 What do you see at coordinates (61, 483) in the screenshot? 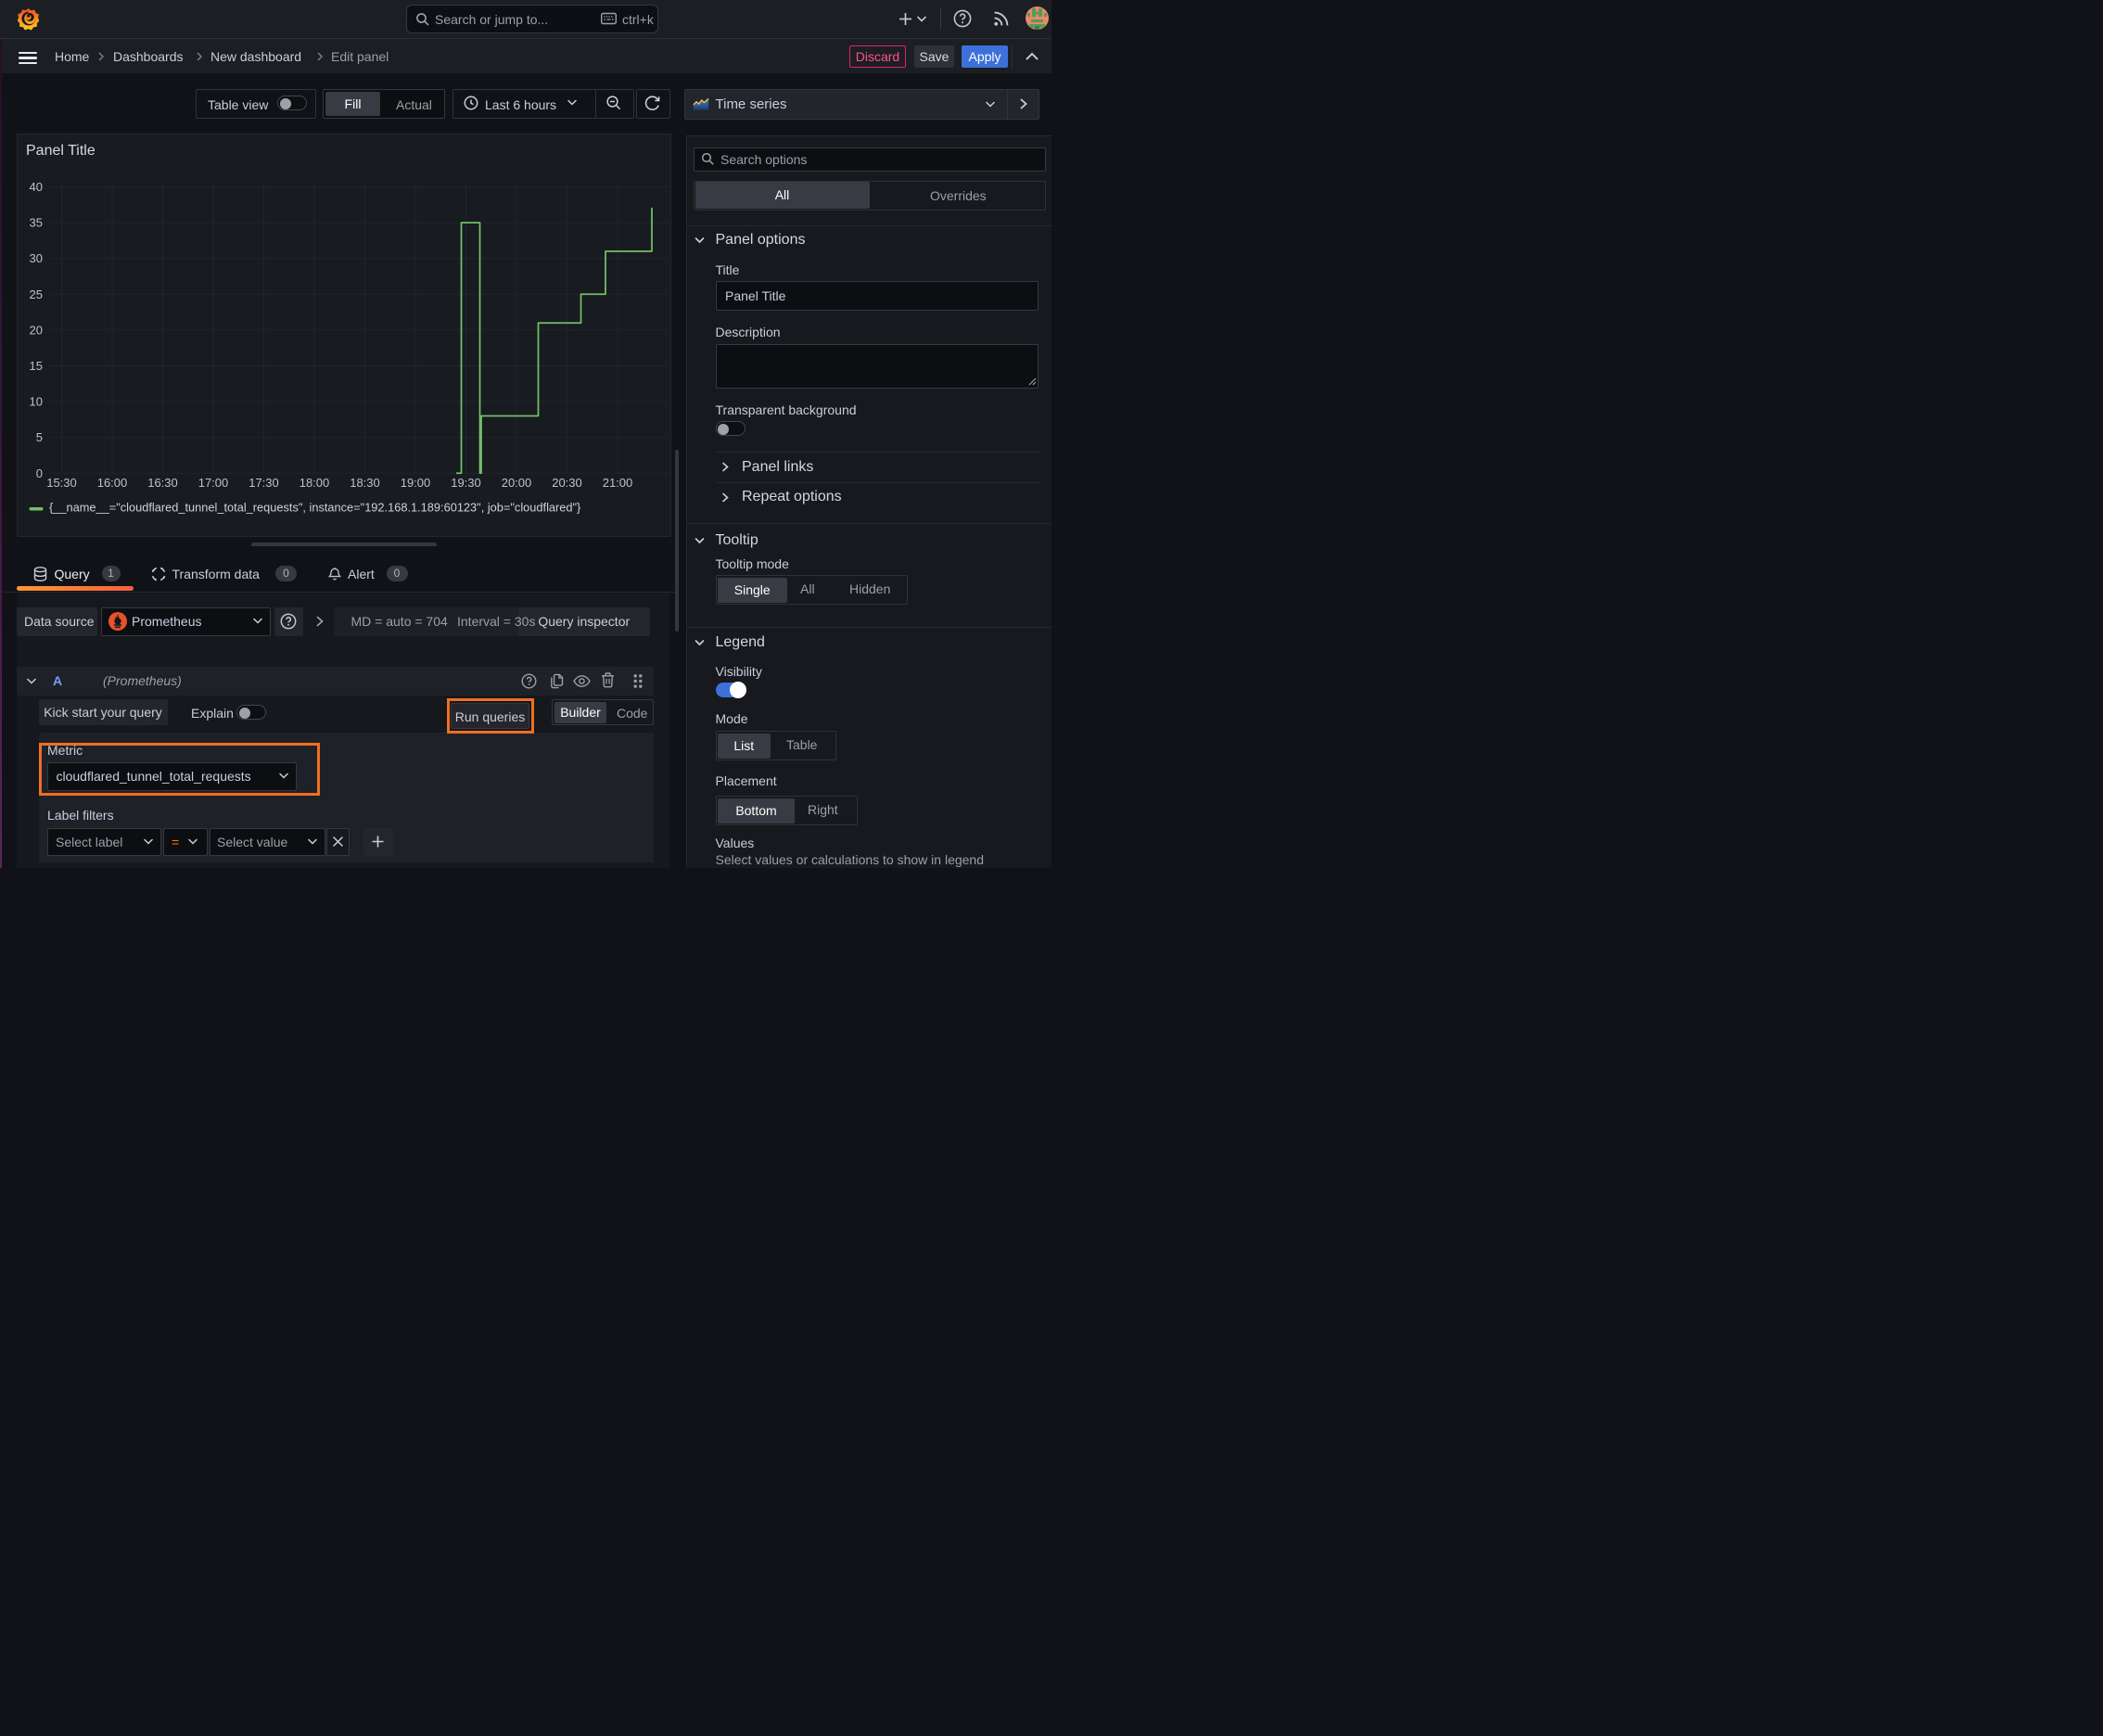
I see `svg-text: 15:30` at bounding box center [61, 483].